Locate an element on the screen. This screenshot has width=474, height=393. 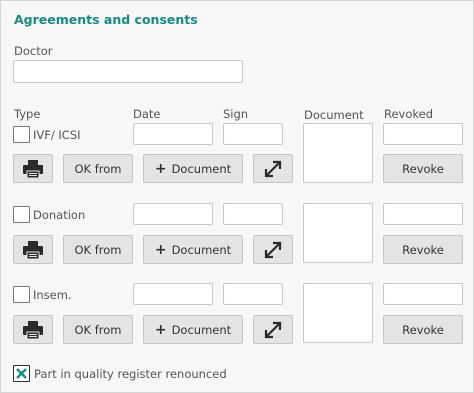
doctor-input is located at coordinates (128, 71).